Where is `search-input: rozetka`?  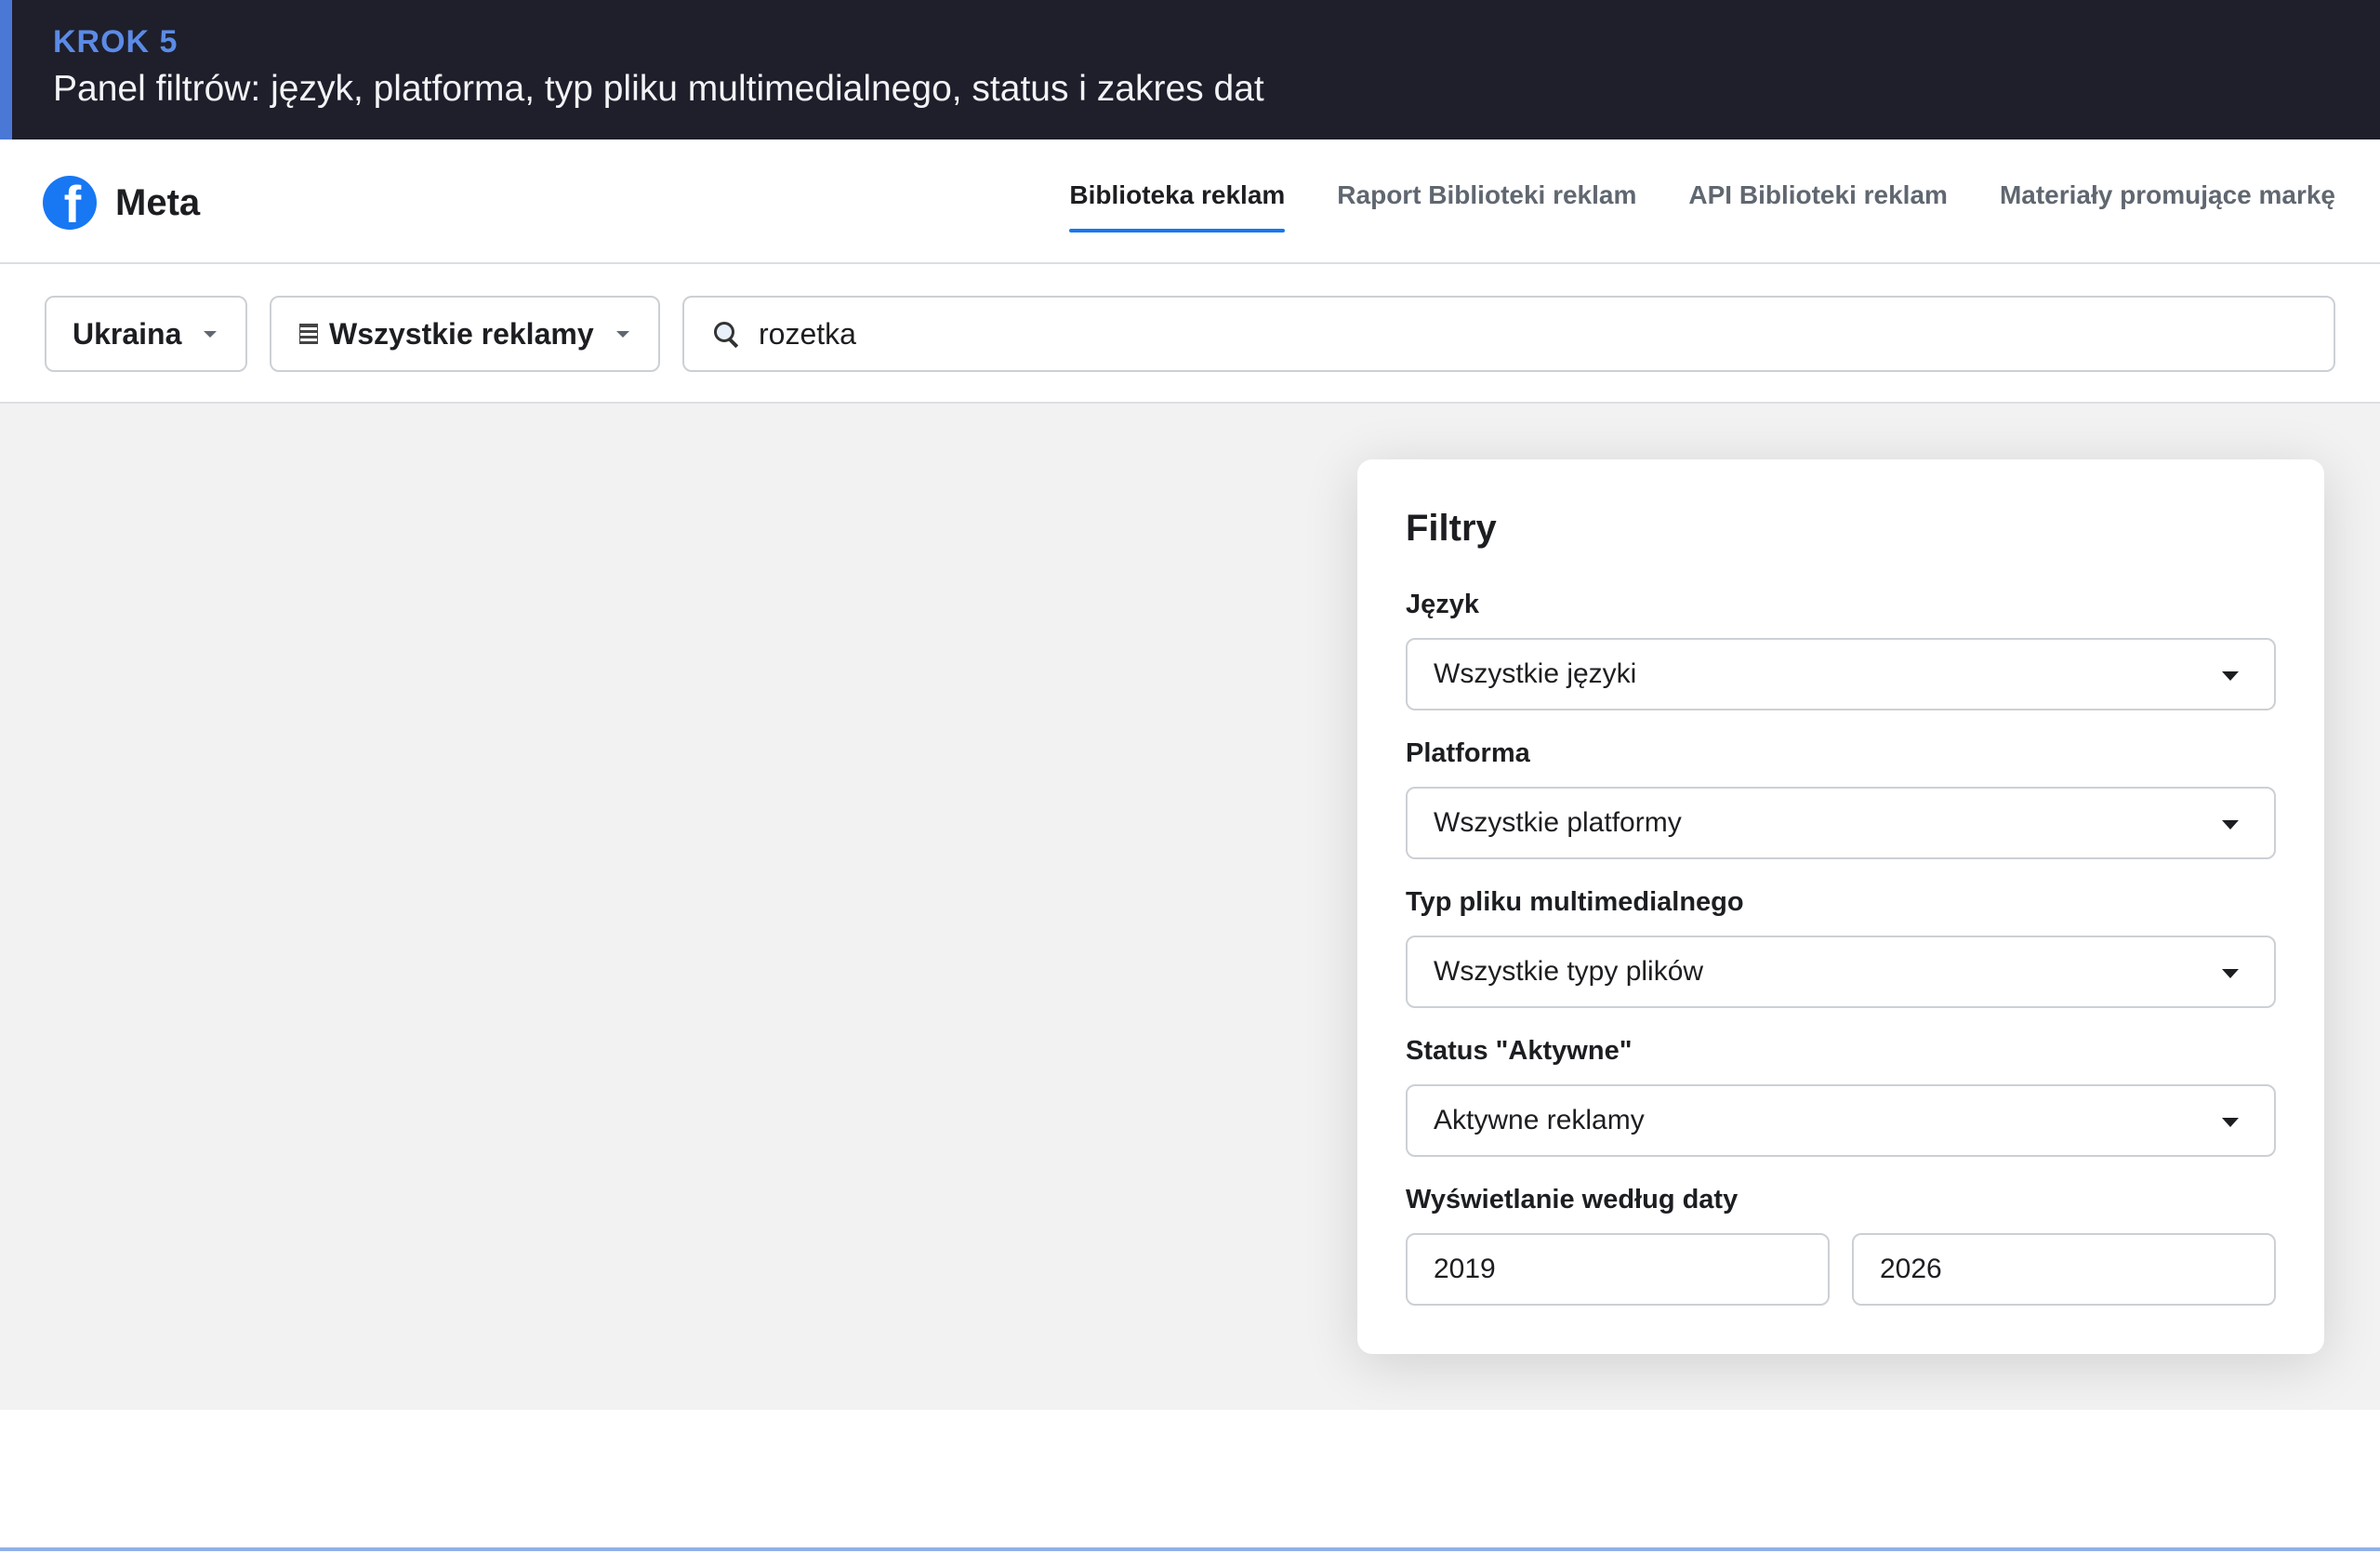
search-input: rozetka is located at coordinates (1508, 334).